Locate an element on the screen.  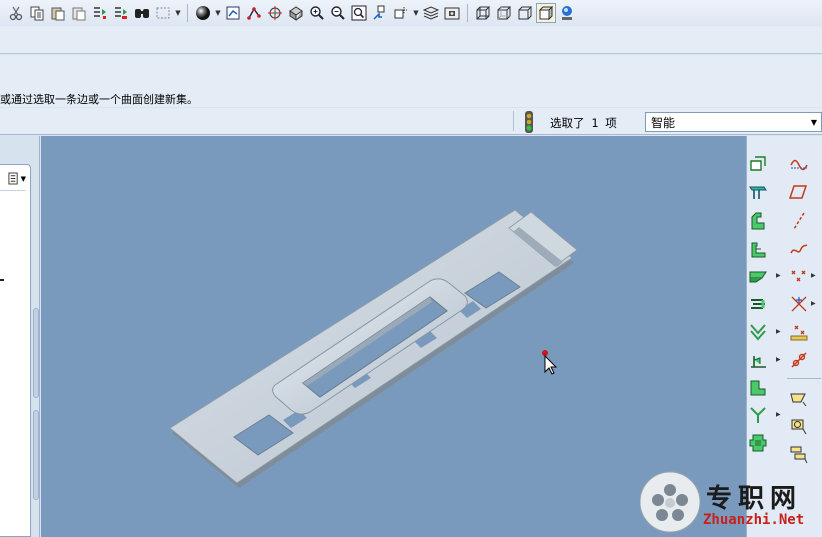
annotation-icon is located at coordinates (799, 399).